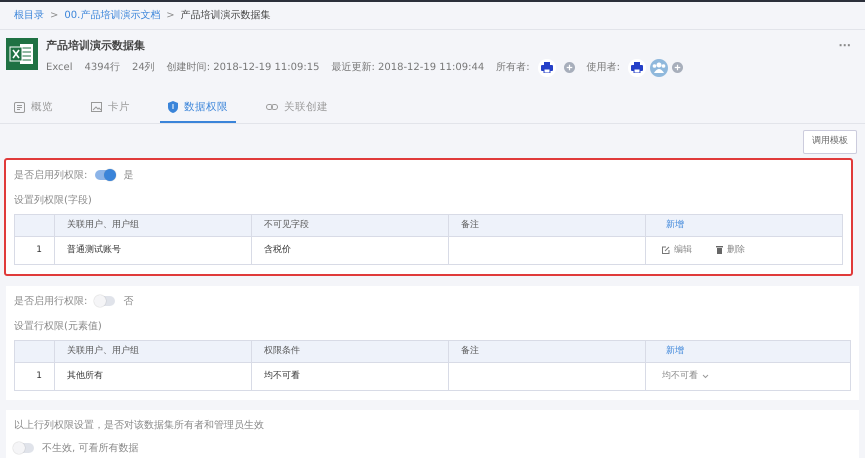 This screenshot has width=865, height=458. Describe the element at coordinates (198, 109) in the screenshot. I see `tab: 数据权限` at that location.